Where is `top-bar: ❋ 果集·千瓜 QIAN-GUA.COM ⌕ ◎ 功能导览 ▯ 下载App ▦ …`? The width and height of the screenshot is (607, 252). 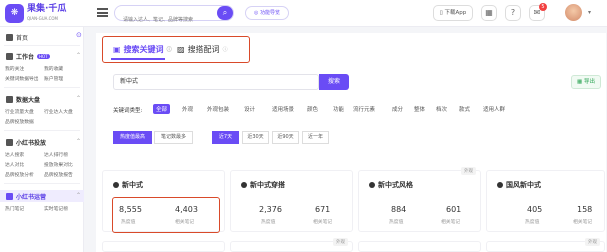 top-bar: ❋ 果集·千瓜 QIAN-GUA.COM ⌕ ◎ 功能导览 ▯ 下载App ▦ … is located at coordinates (303, 13).